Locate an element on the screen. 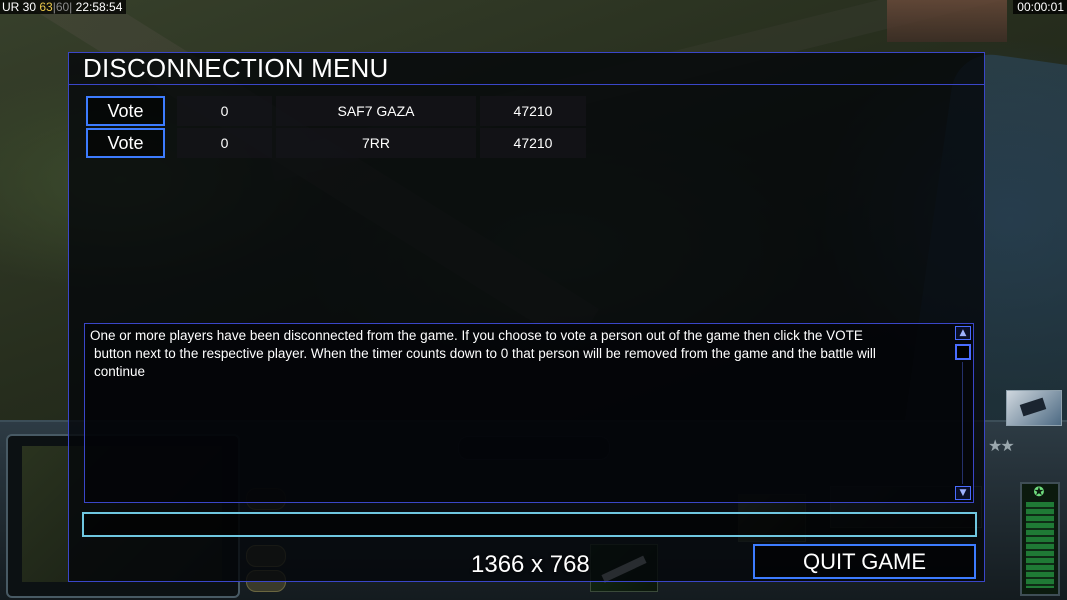 Image resolution: width=1067 pixels, height=600 pixels. chat-input is located at coordinates (529, 524).